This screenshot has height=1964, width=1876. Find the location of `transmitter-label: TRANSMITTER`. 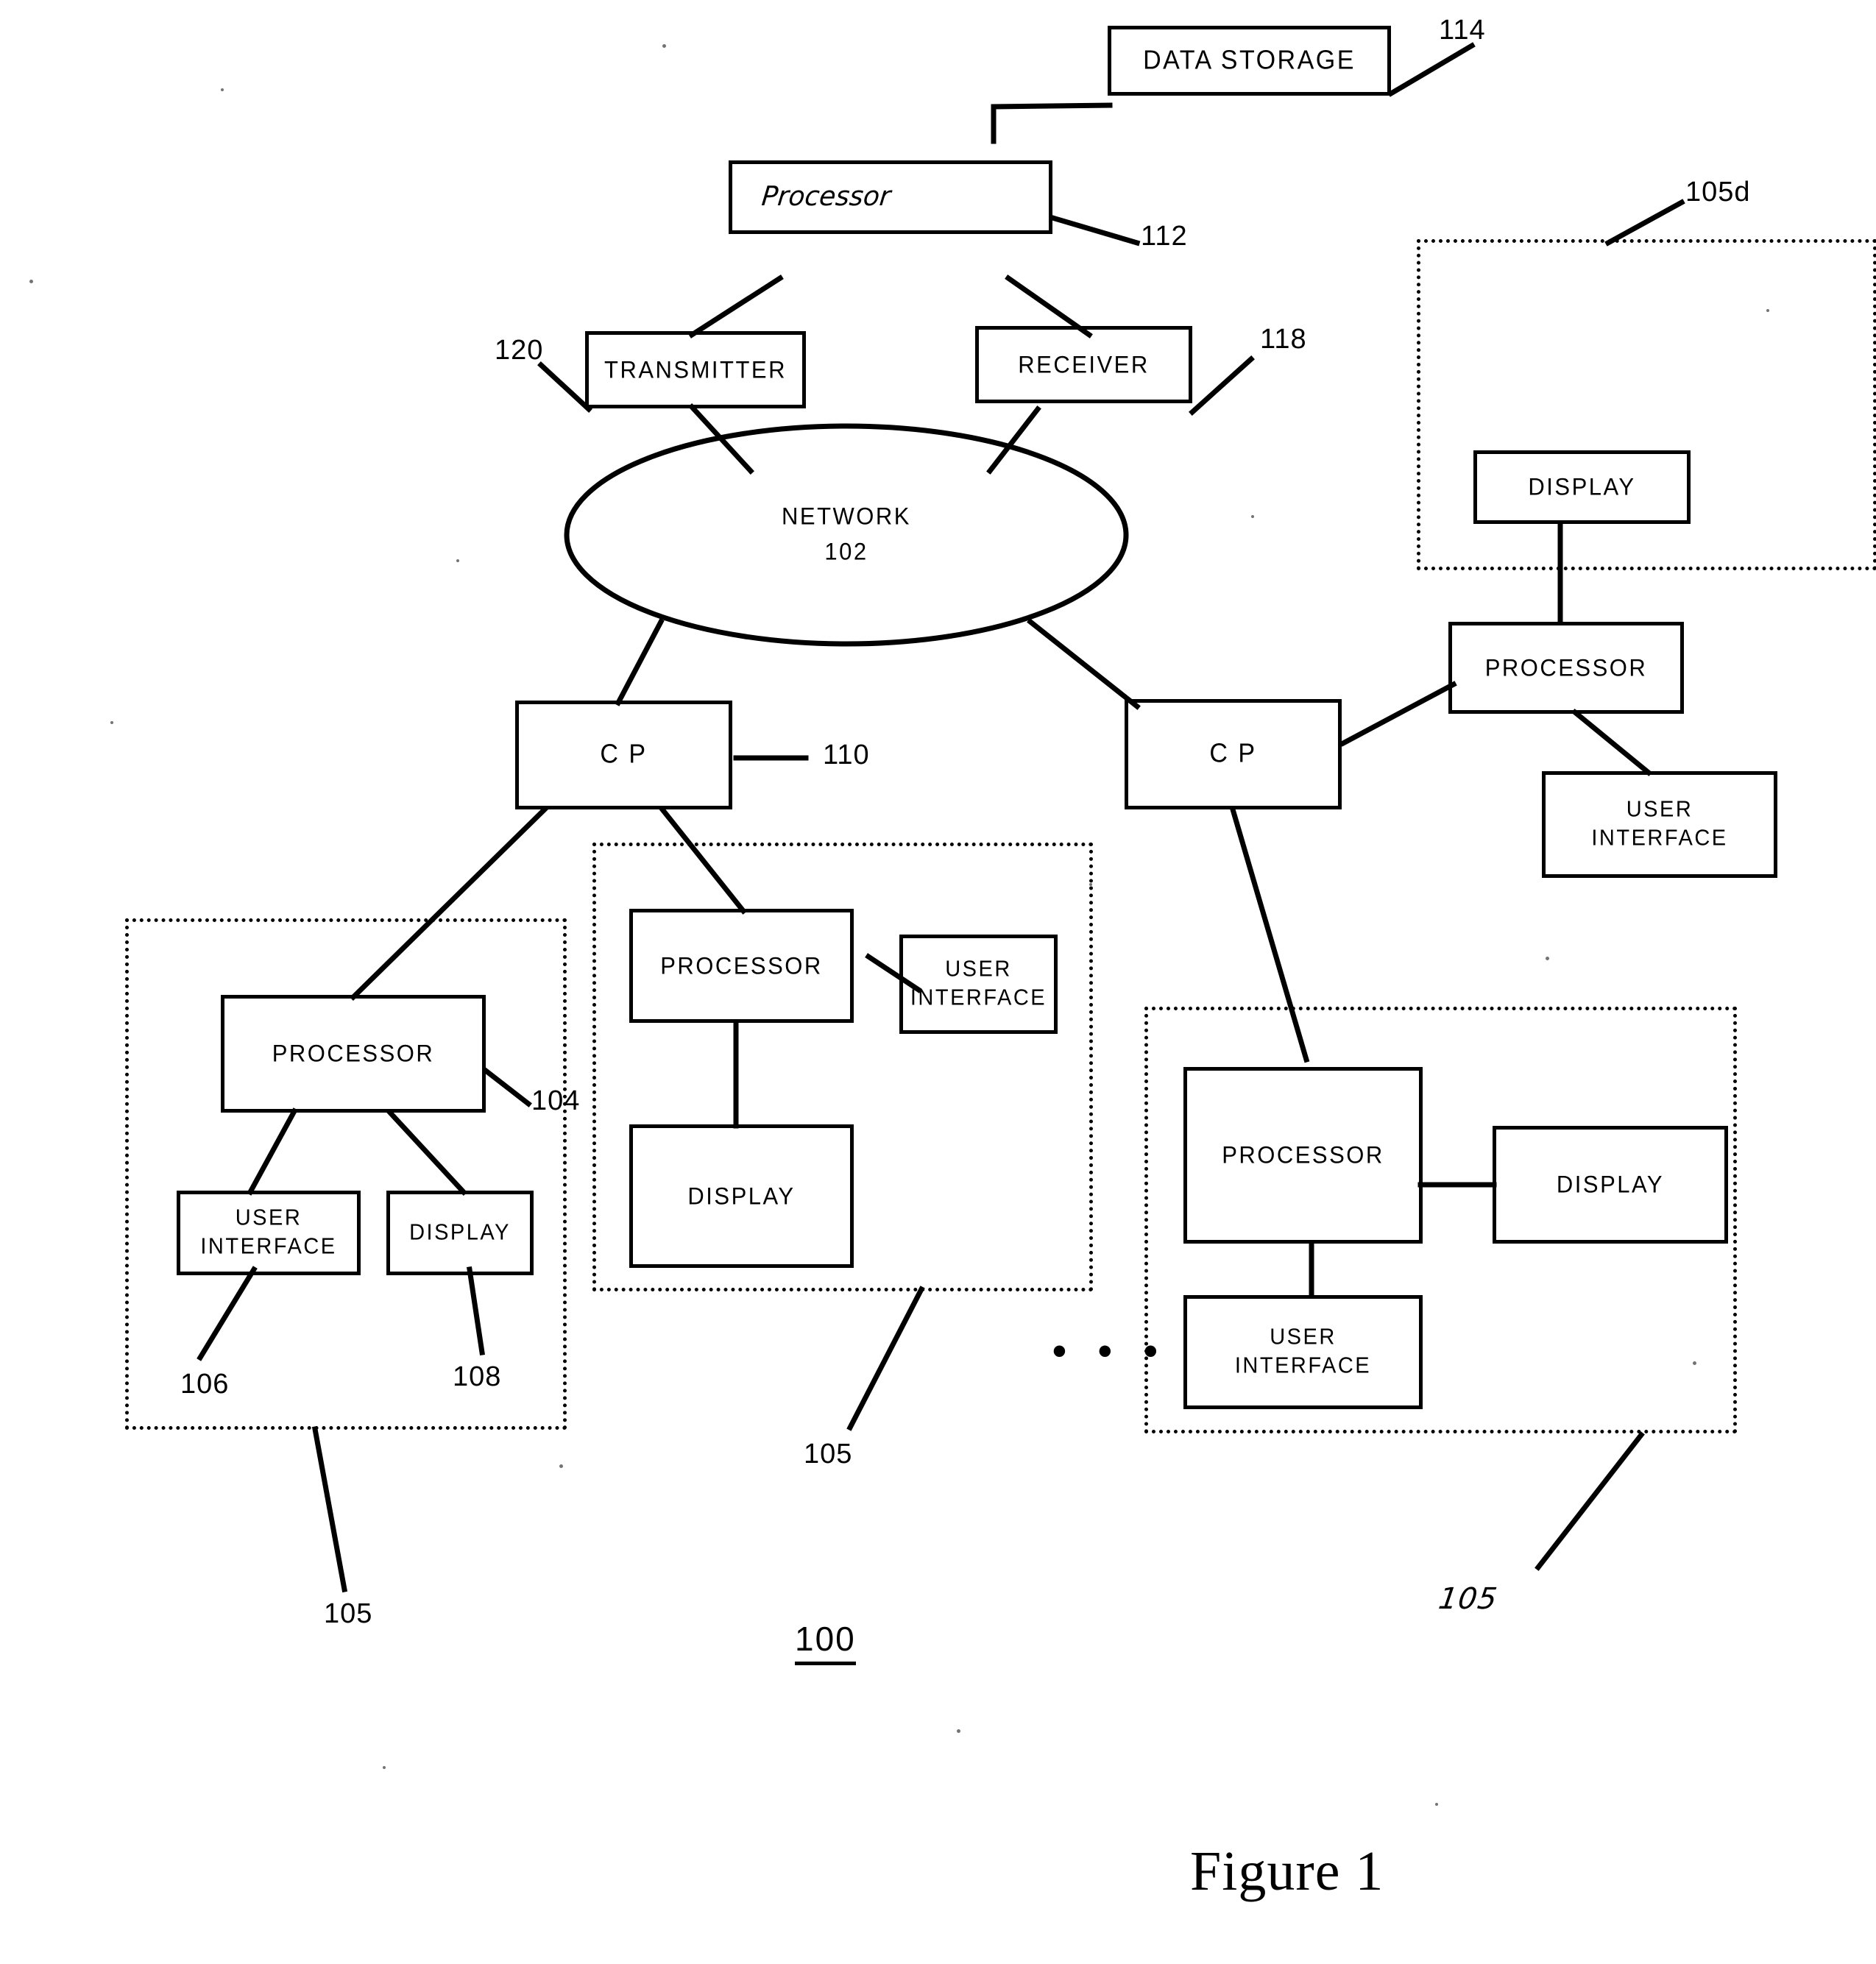

transmitter-label: TRANSMITTER is located at coordinates (695, 369).